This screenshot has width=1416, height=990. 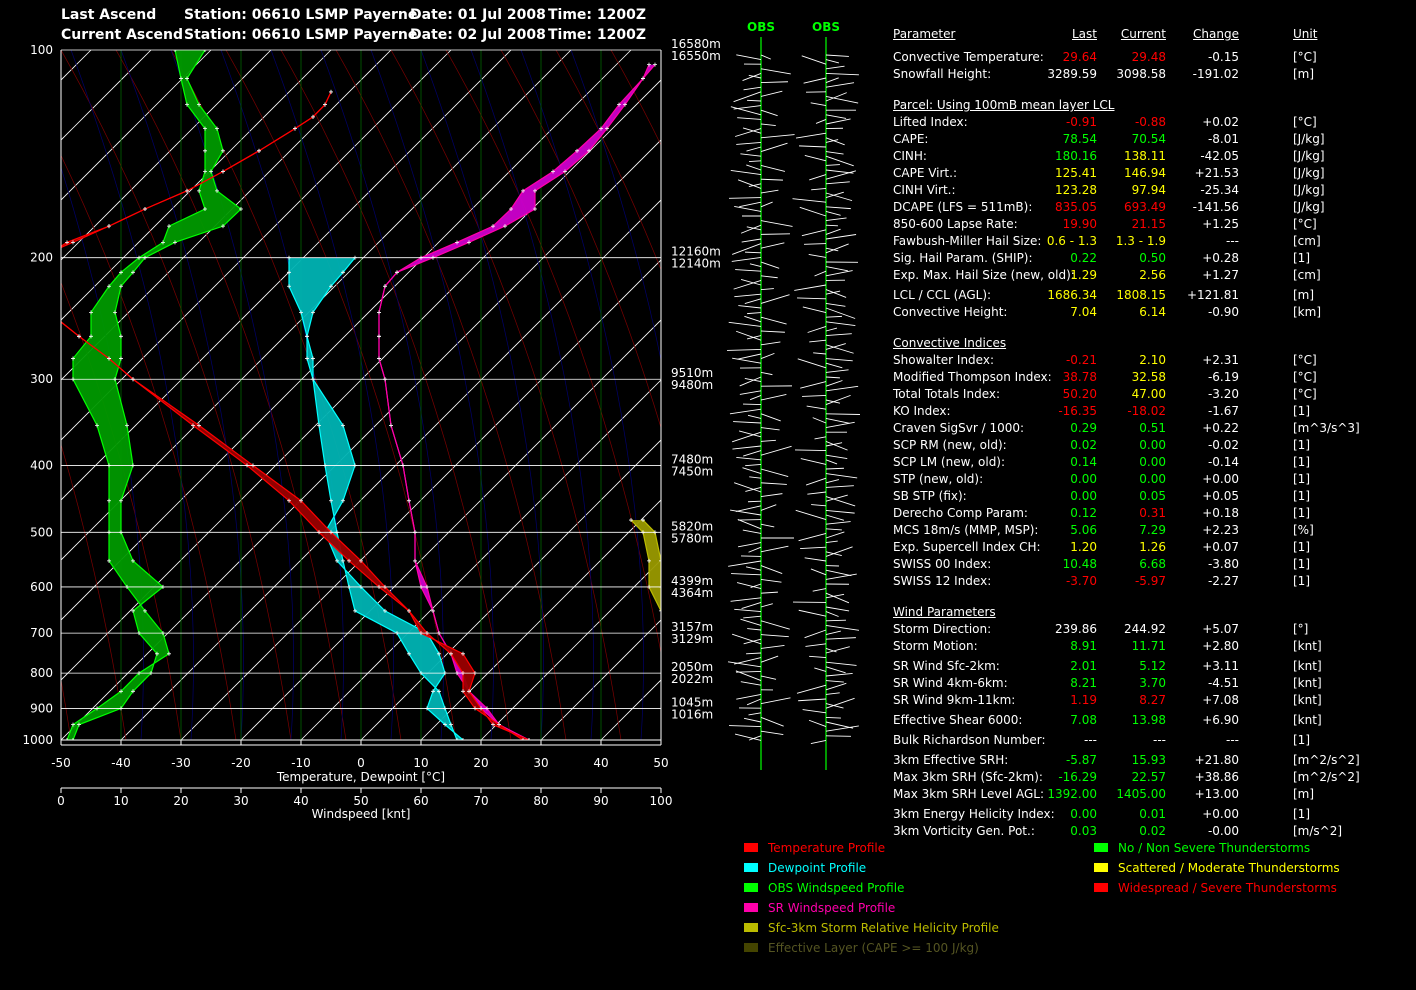 I want to click on change-value: -0.90, so click(x=1223, y=312).